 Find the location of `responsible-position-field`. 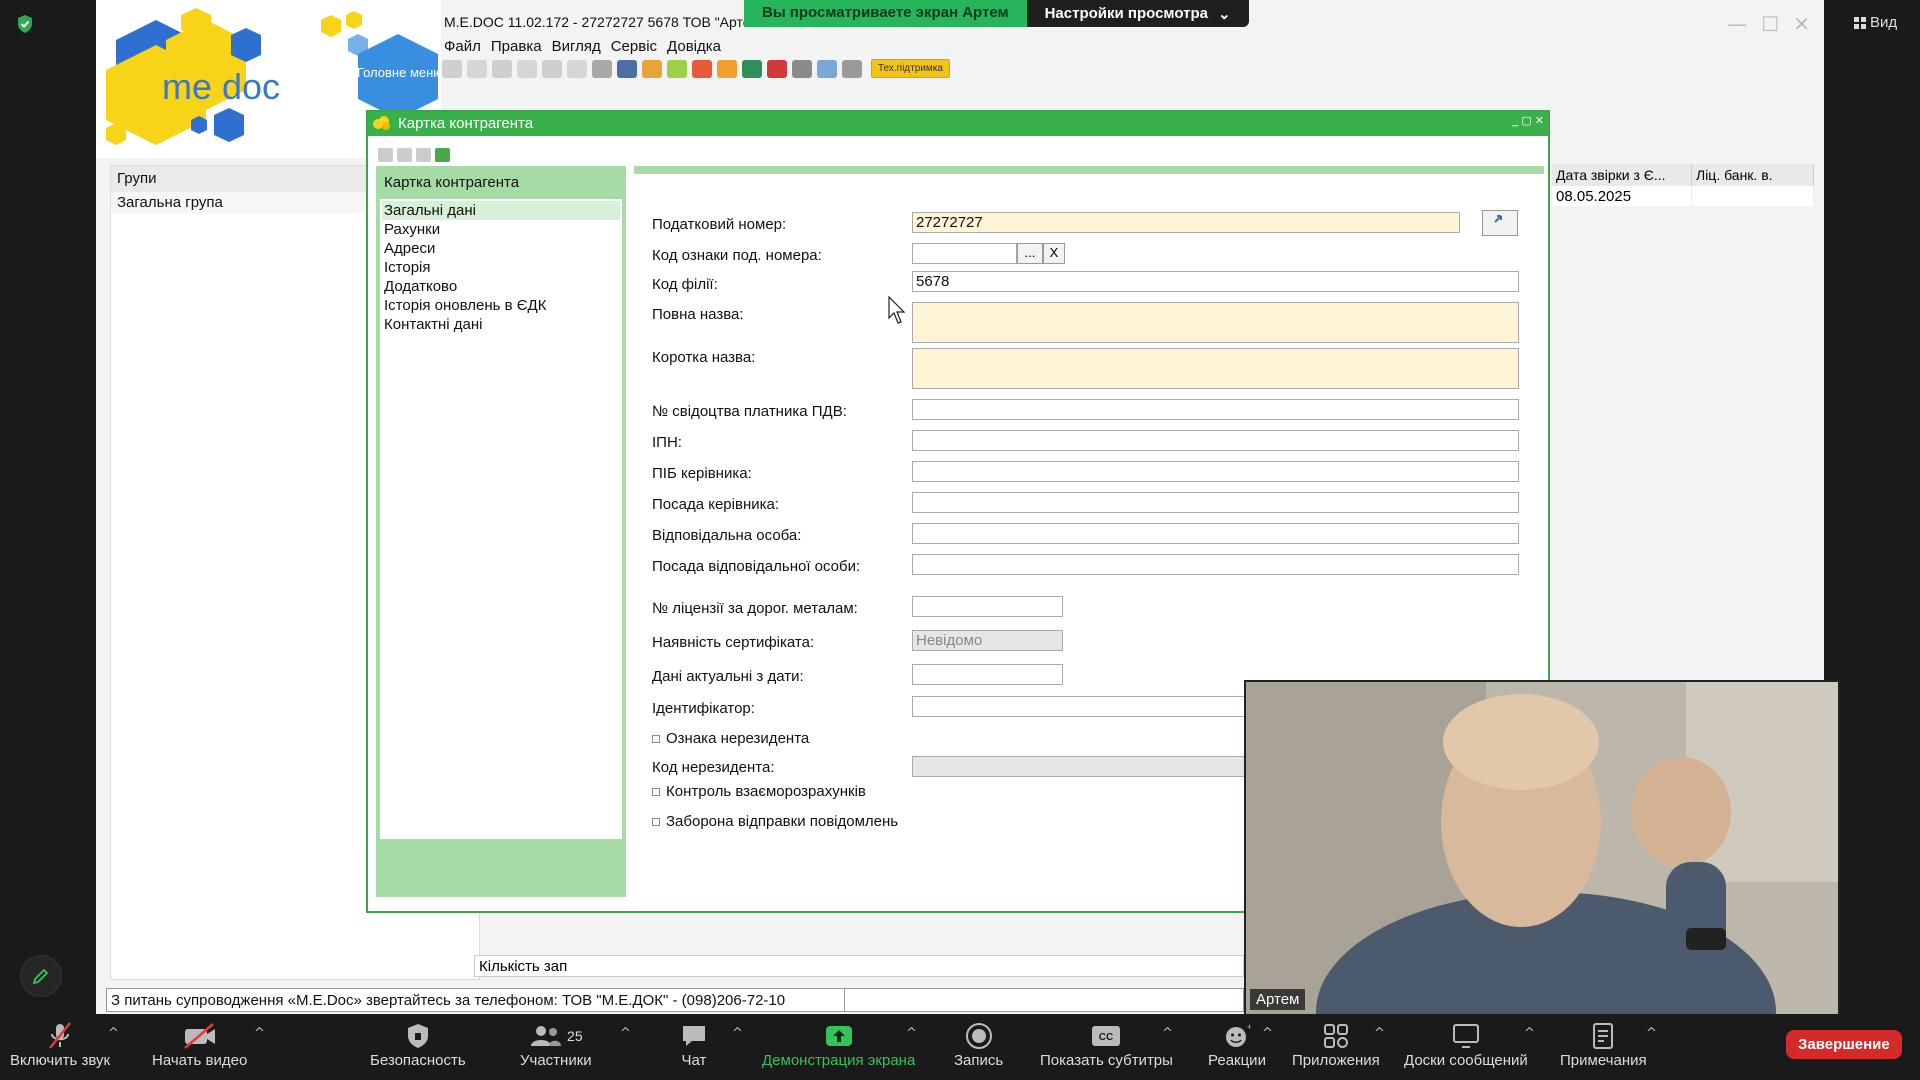

responsible-position-field is located at coordinates (1215, 564).